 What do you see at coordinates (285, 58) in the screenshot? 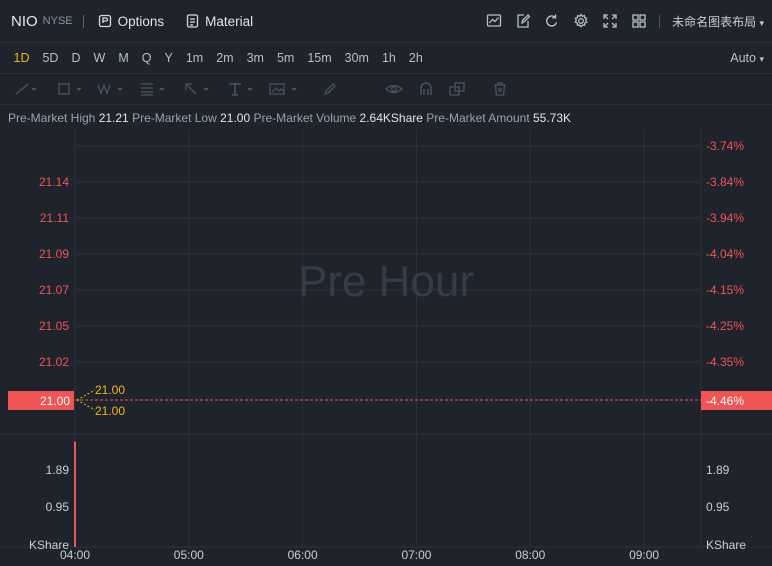
I see `timeframe-5m: 5m` at bounding box center [285, 58].